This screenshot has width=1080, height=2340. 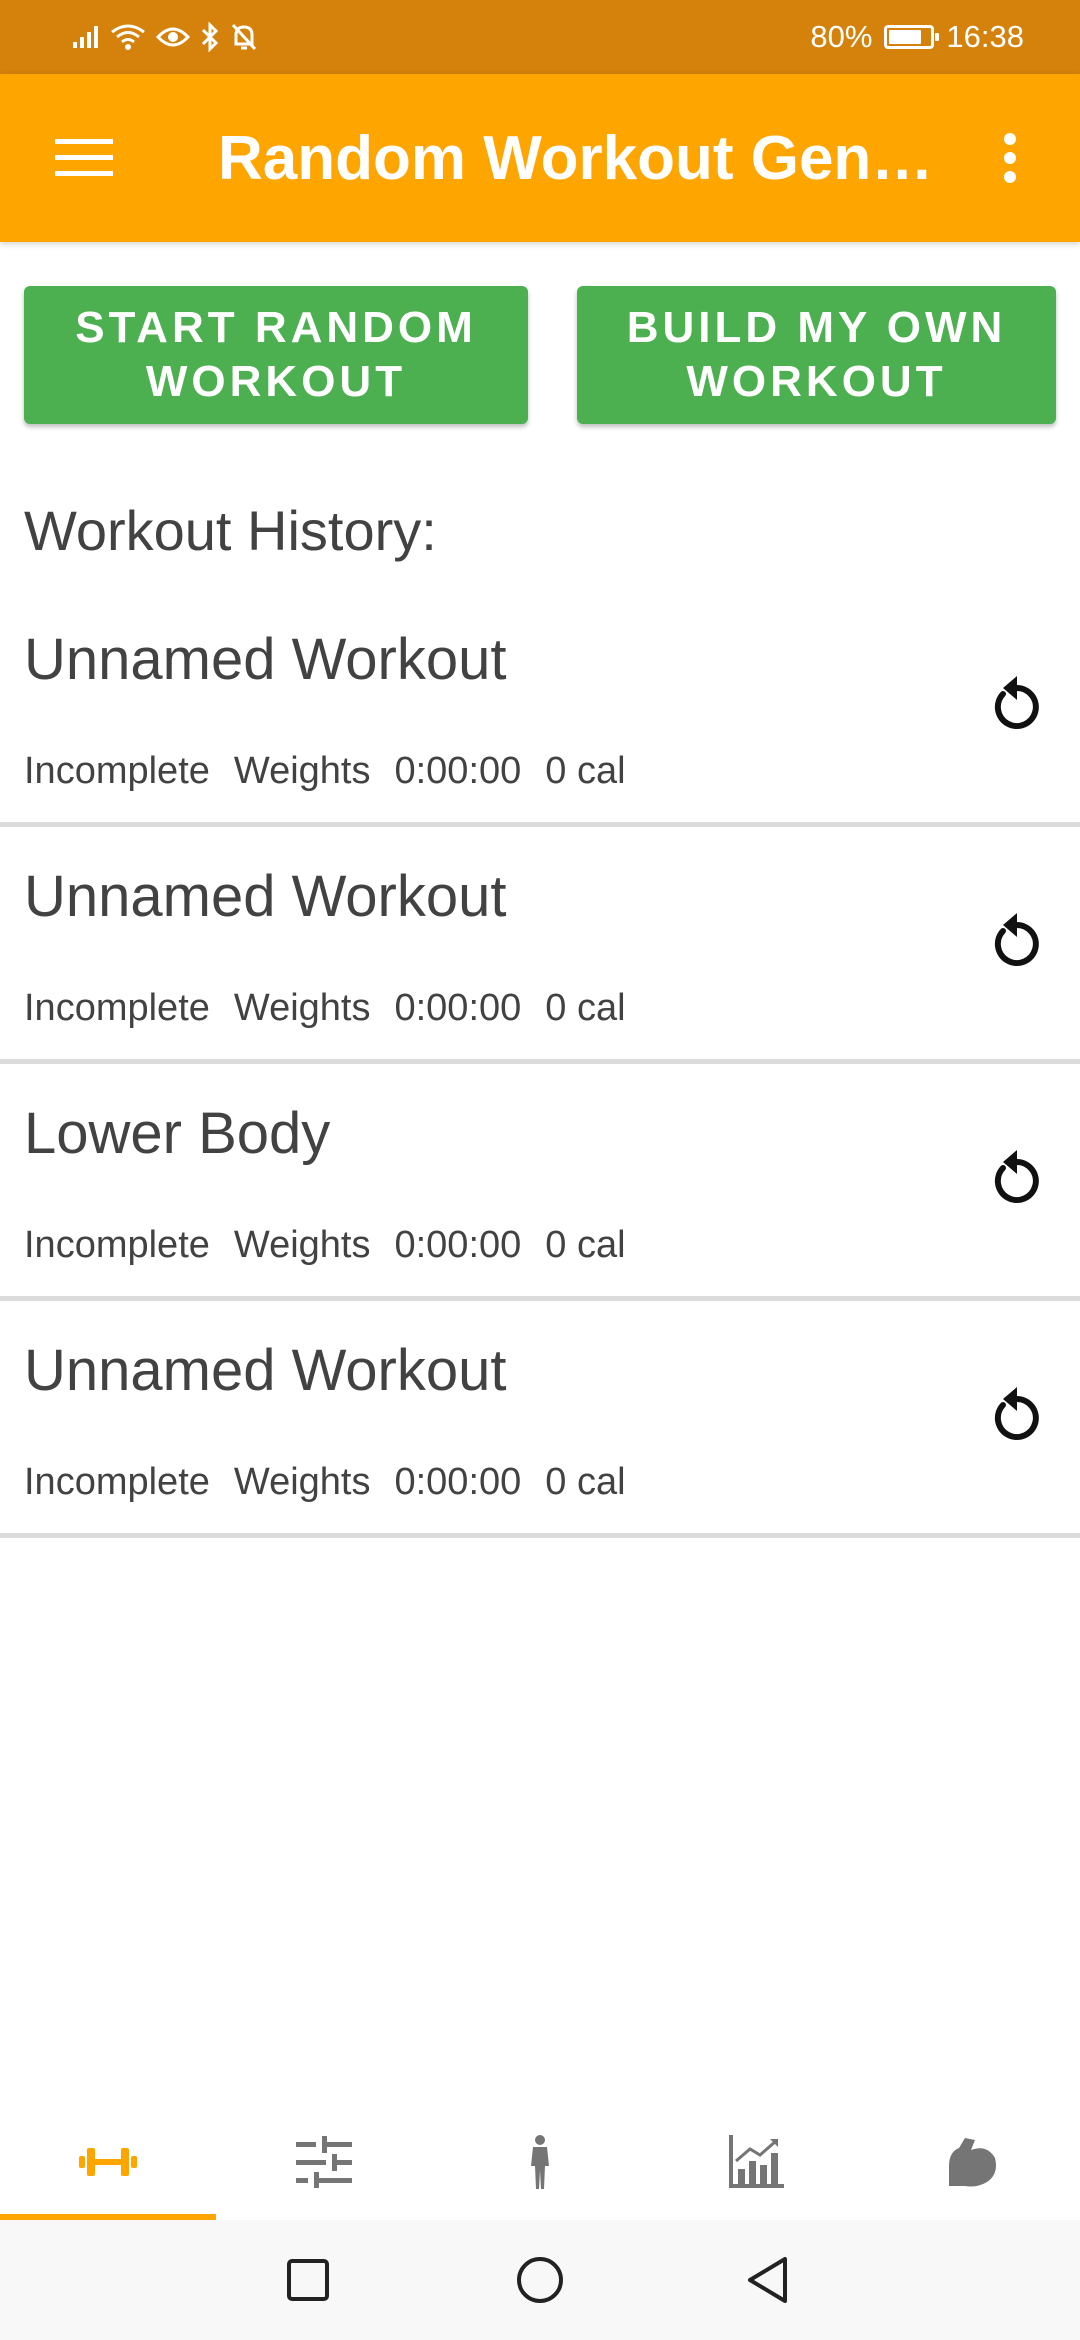 I want to click on battery-icon, so click(x=912, y=37).